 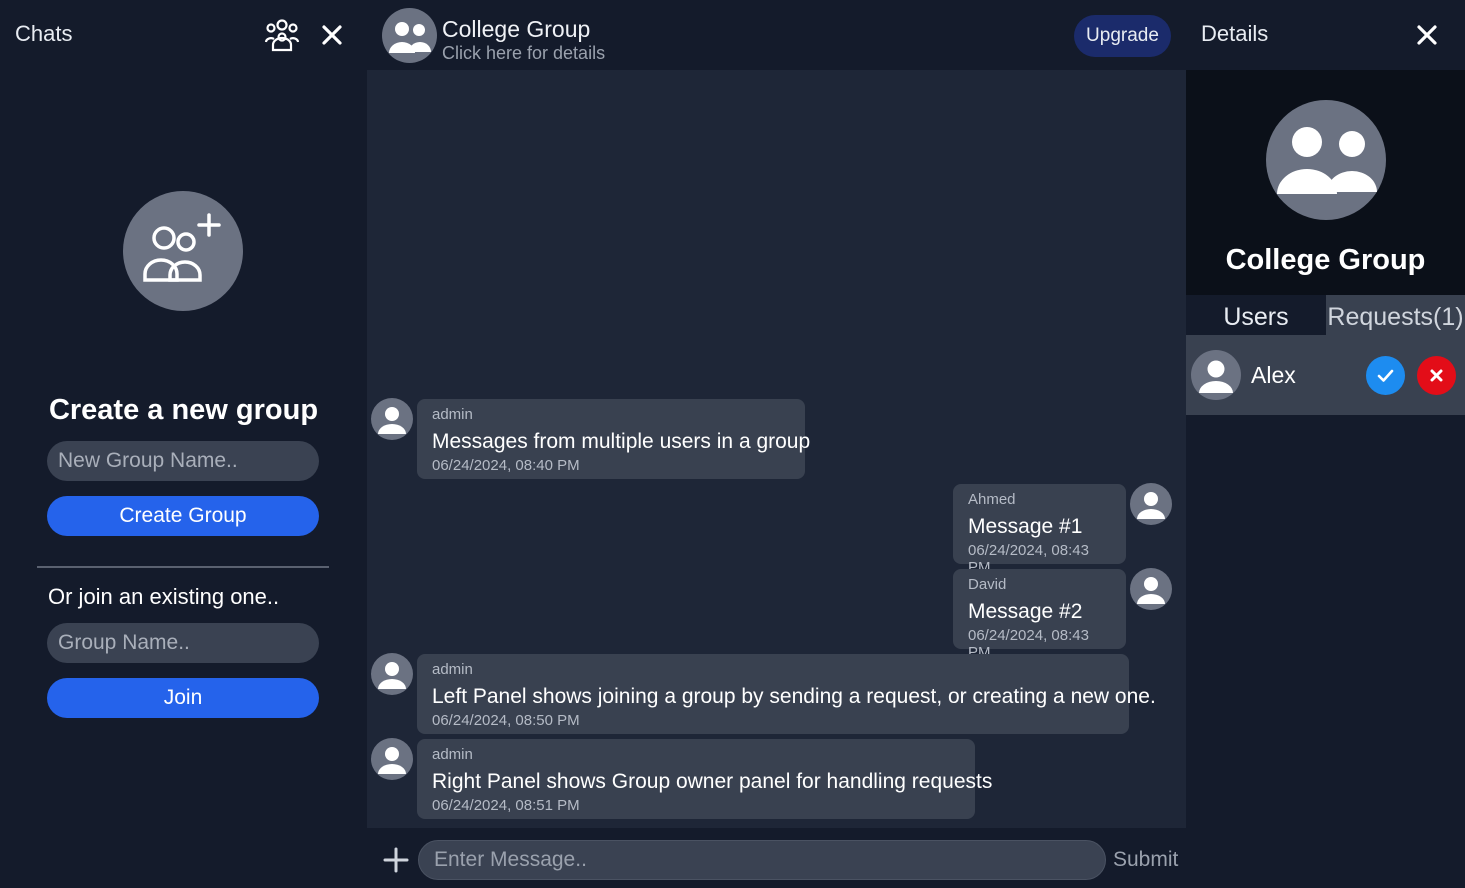 I want to click on add-group-icon, so click(x=182, y=247).